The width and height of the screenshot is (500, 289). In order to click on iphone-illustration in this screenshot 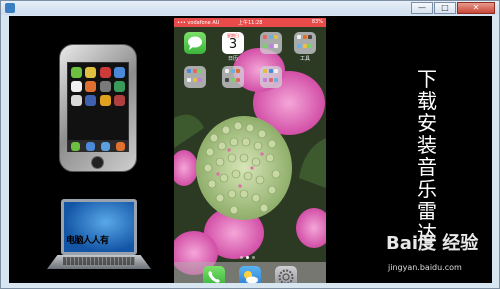, I will do `click(98, 108)`.